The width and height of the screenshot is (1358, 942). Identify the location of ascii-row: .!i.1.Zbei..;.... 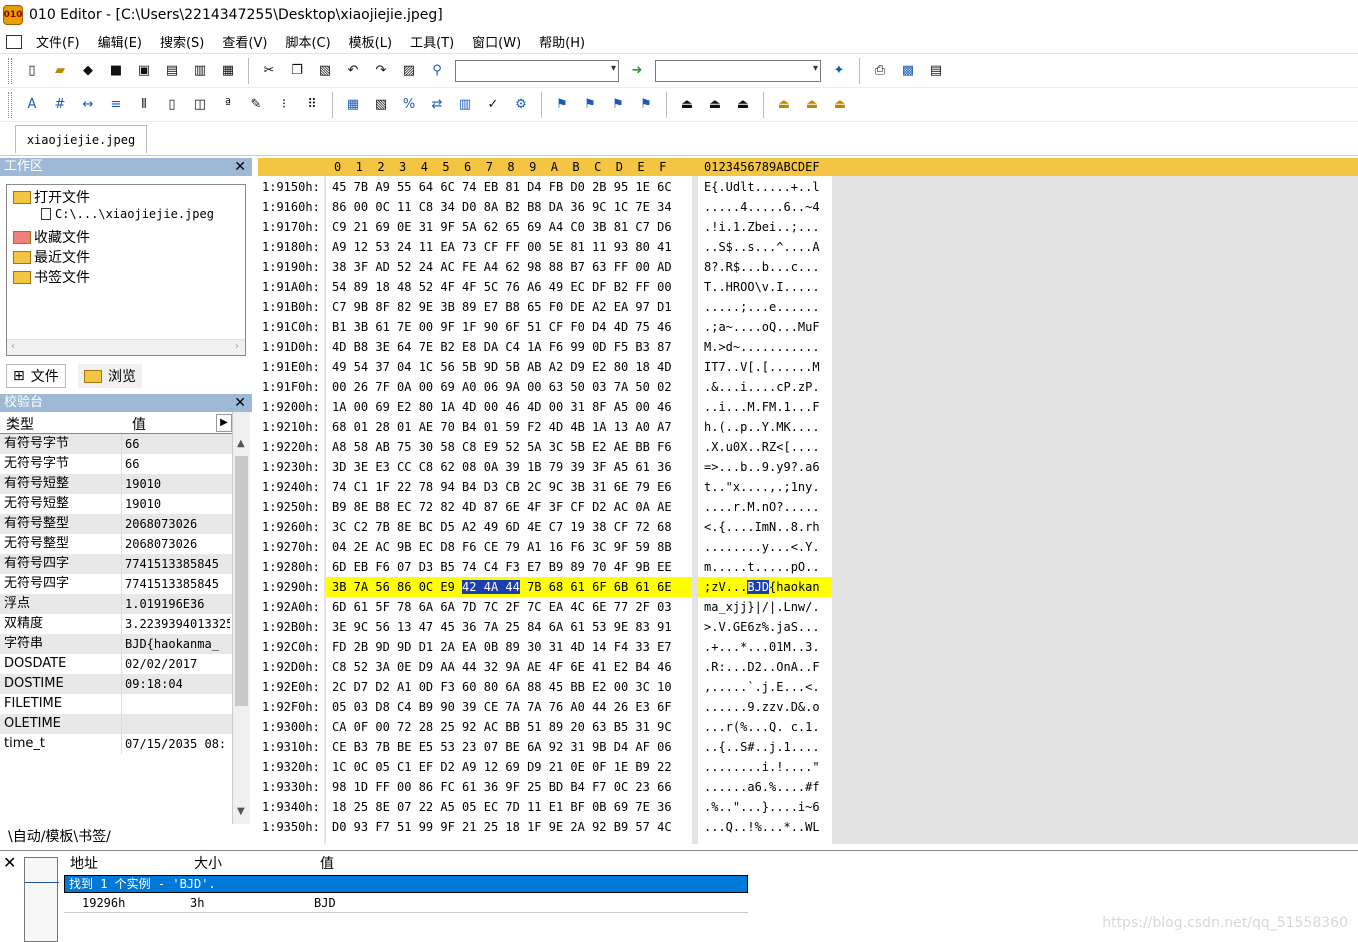
(765, 227).